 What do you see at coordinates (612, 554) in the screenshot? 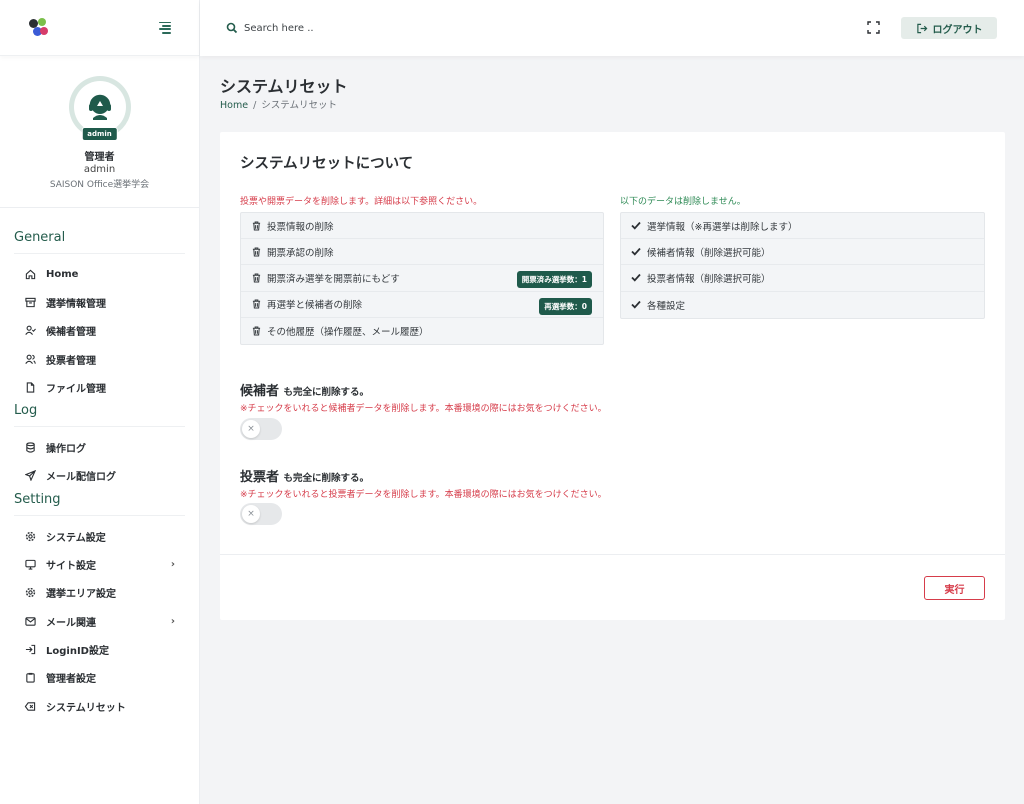
I see `card-footer-divider` at bounding box center [612, 554].